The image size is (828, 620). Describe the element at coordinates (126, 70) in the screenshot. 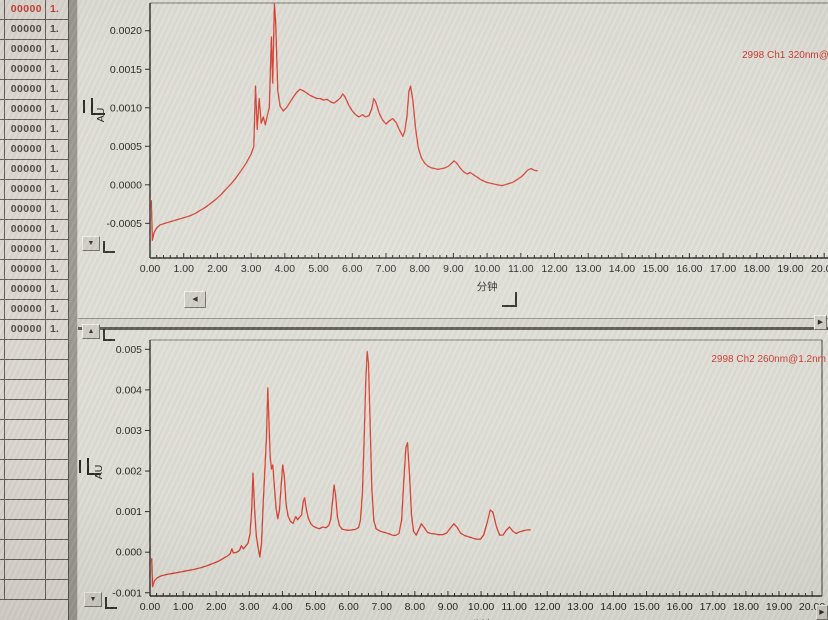

I see `y-tick-label: 0.0015` at that location.